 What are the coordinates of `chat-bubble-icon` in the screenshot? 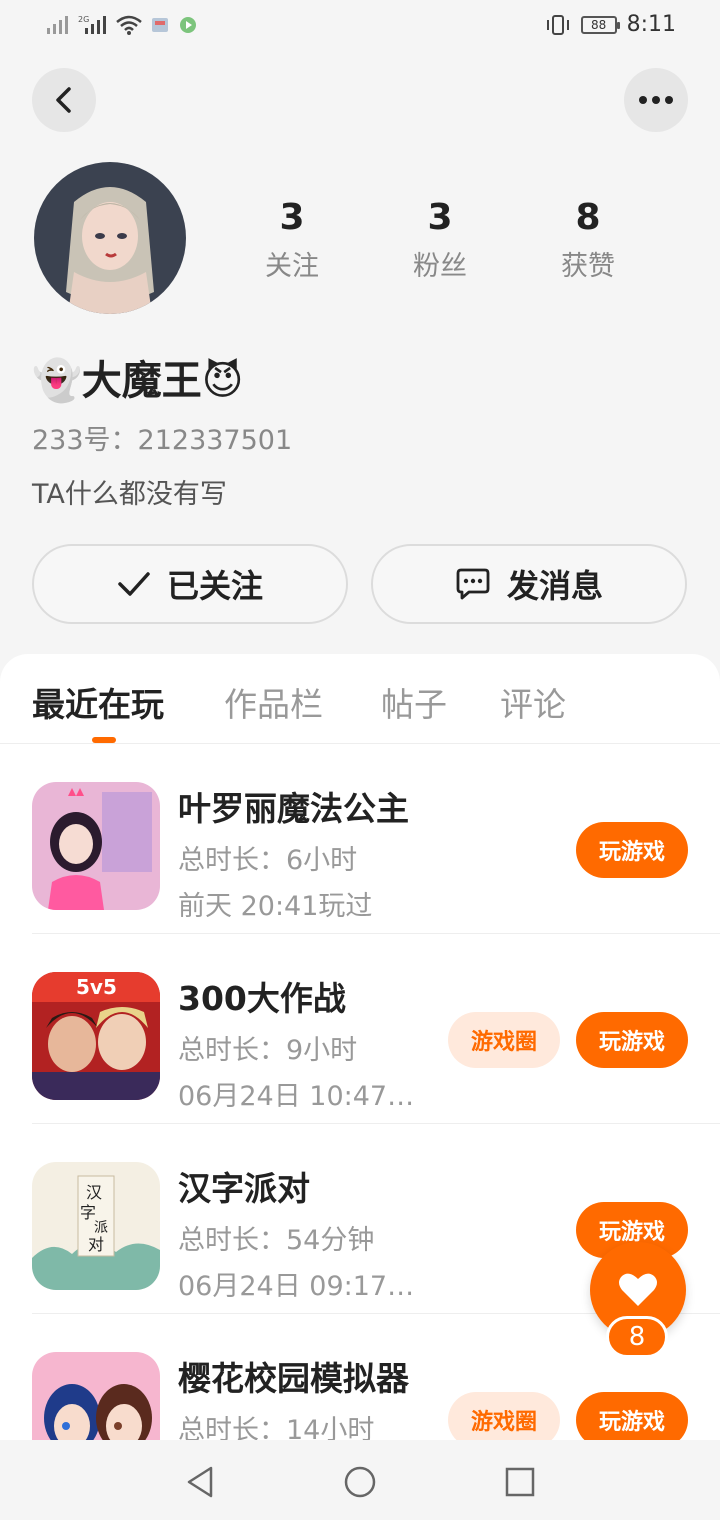 It's located at (473, 584).